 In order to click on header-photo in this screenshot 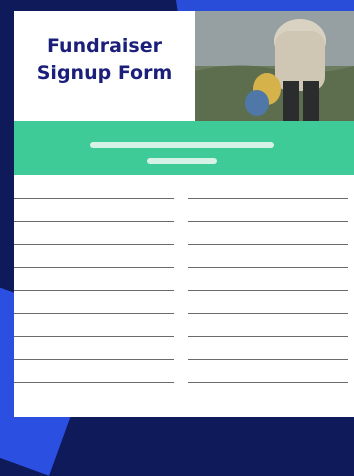, I will do `click(274, 66)`.